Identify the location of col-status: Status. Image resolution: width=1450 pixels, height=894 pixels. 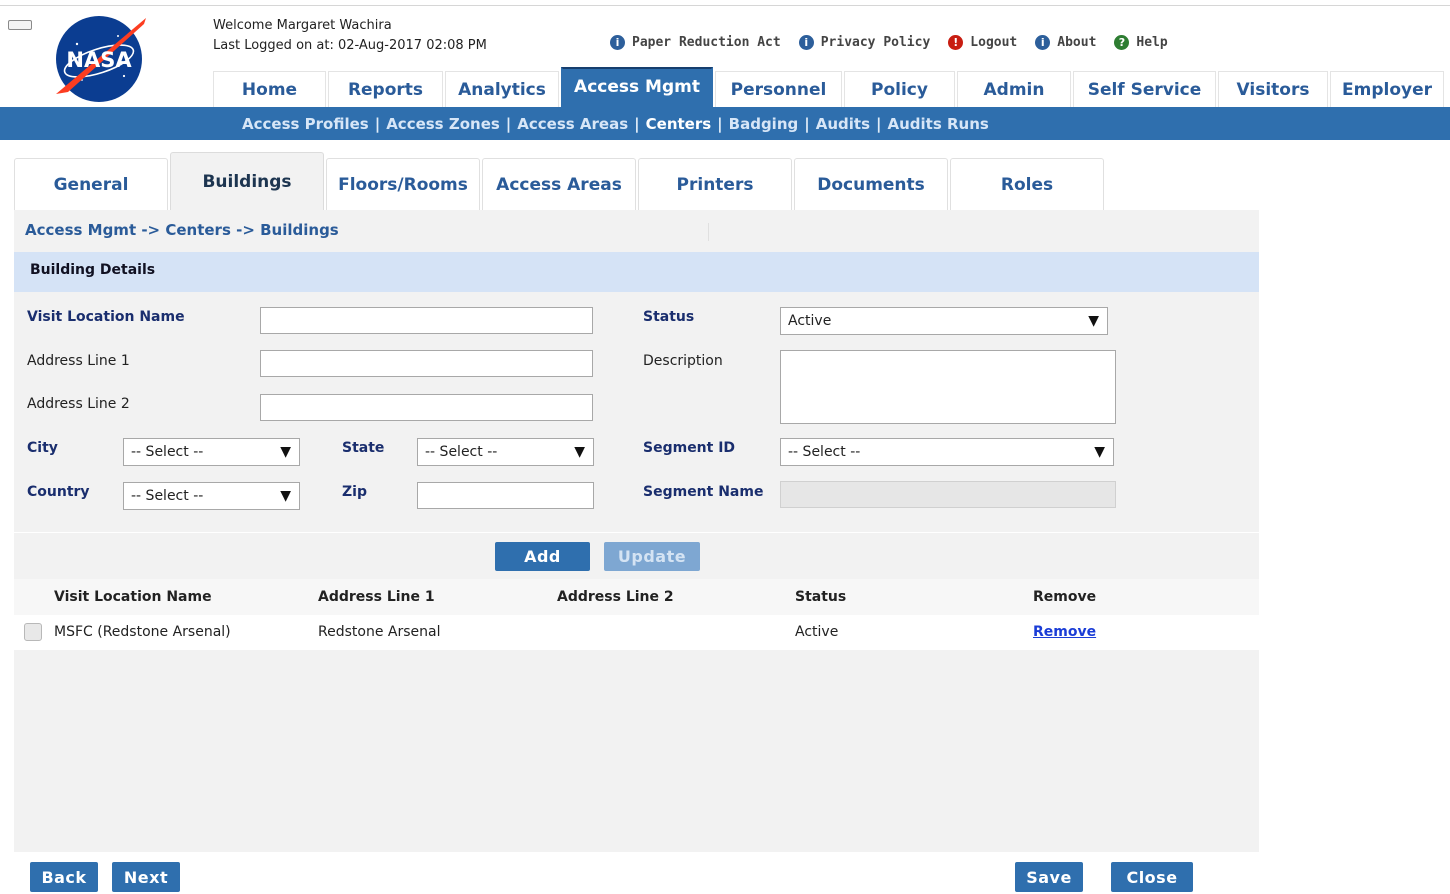
(821, 597).